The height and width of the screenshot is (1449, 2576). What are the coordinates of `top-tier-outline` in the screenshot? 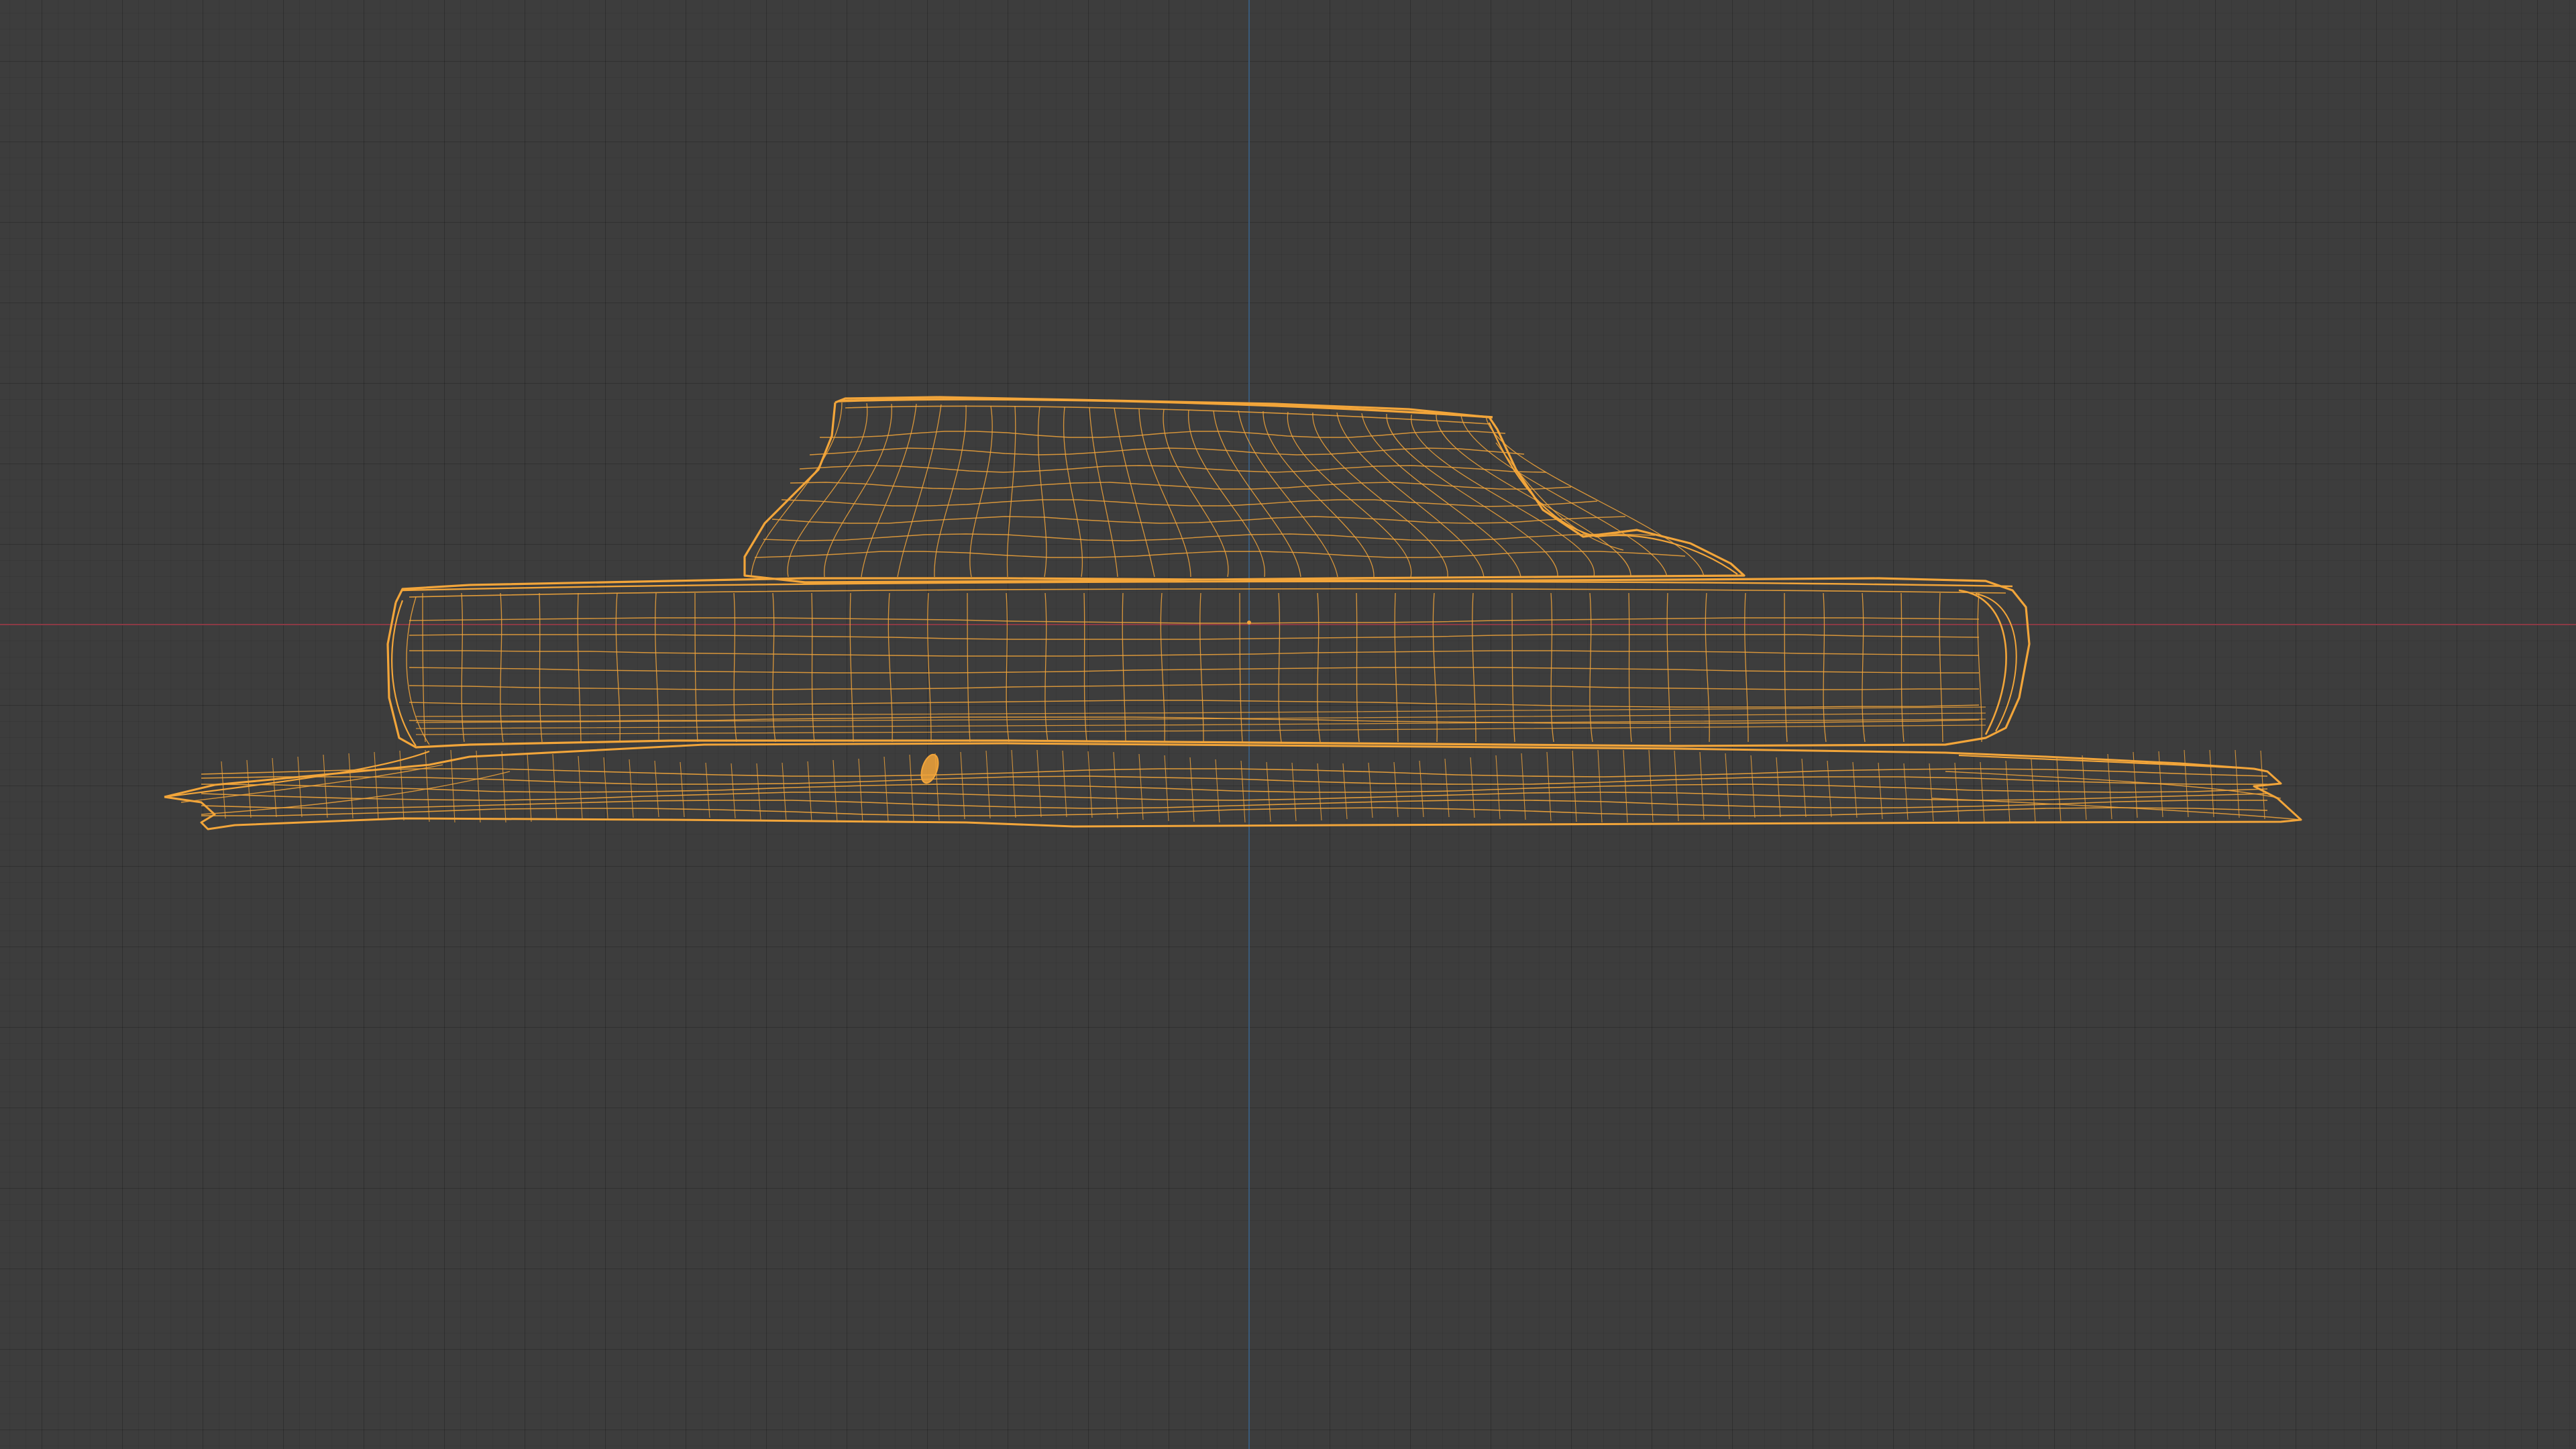 It's located at (1244, 490).